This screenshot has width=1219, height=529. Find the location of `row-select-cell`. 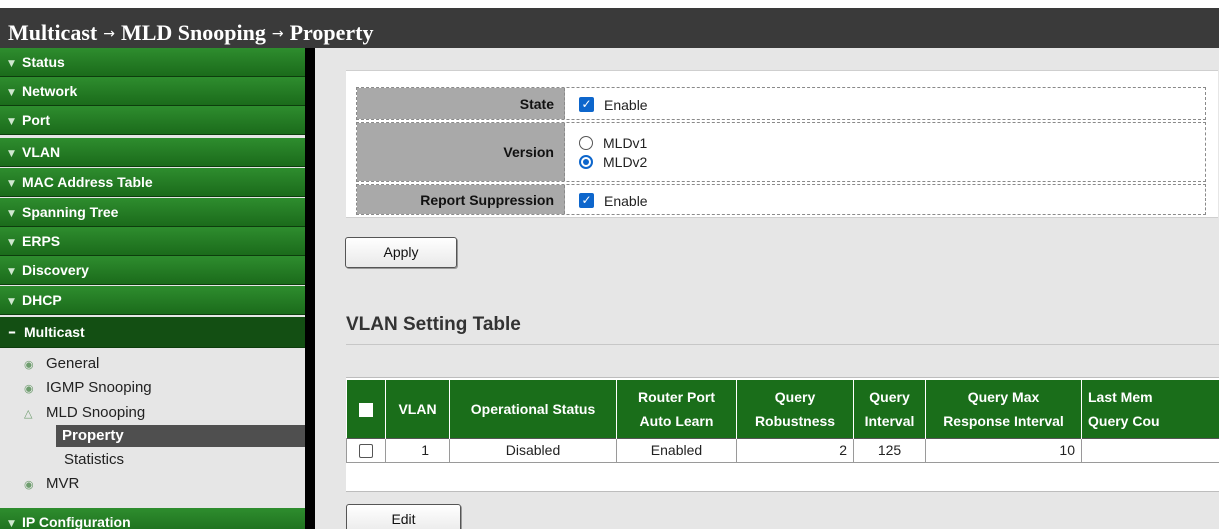

row-select-cell is located at coordinates (366, 450).